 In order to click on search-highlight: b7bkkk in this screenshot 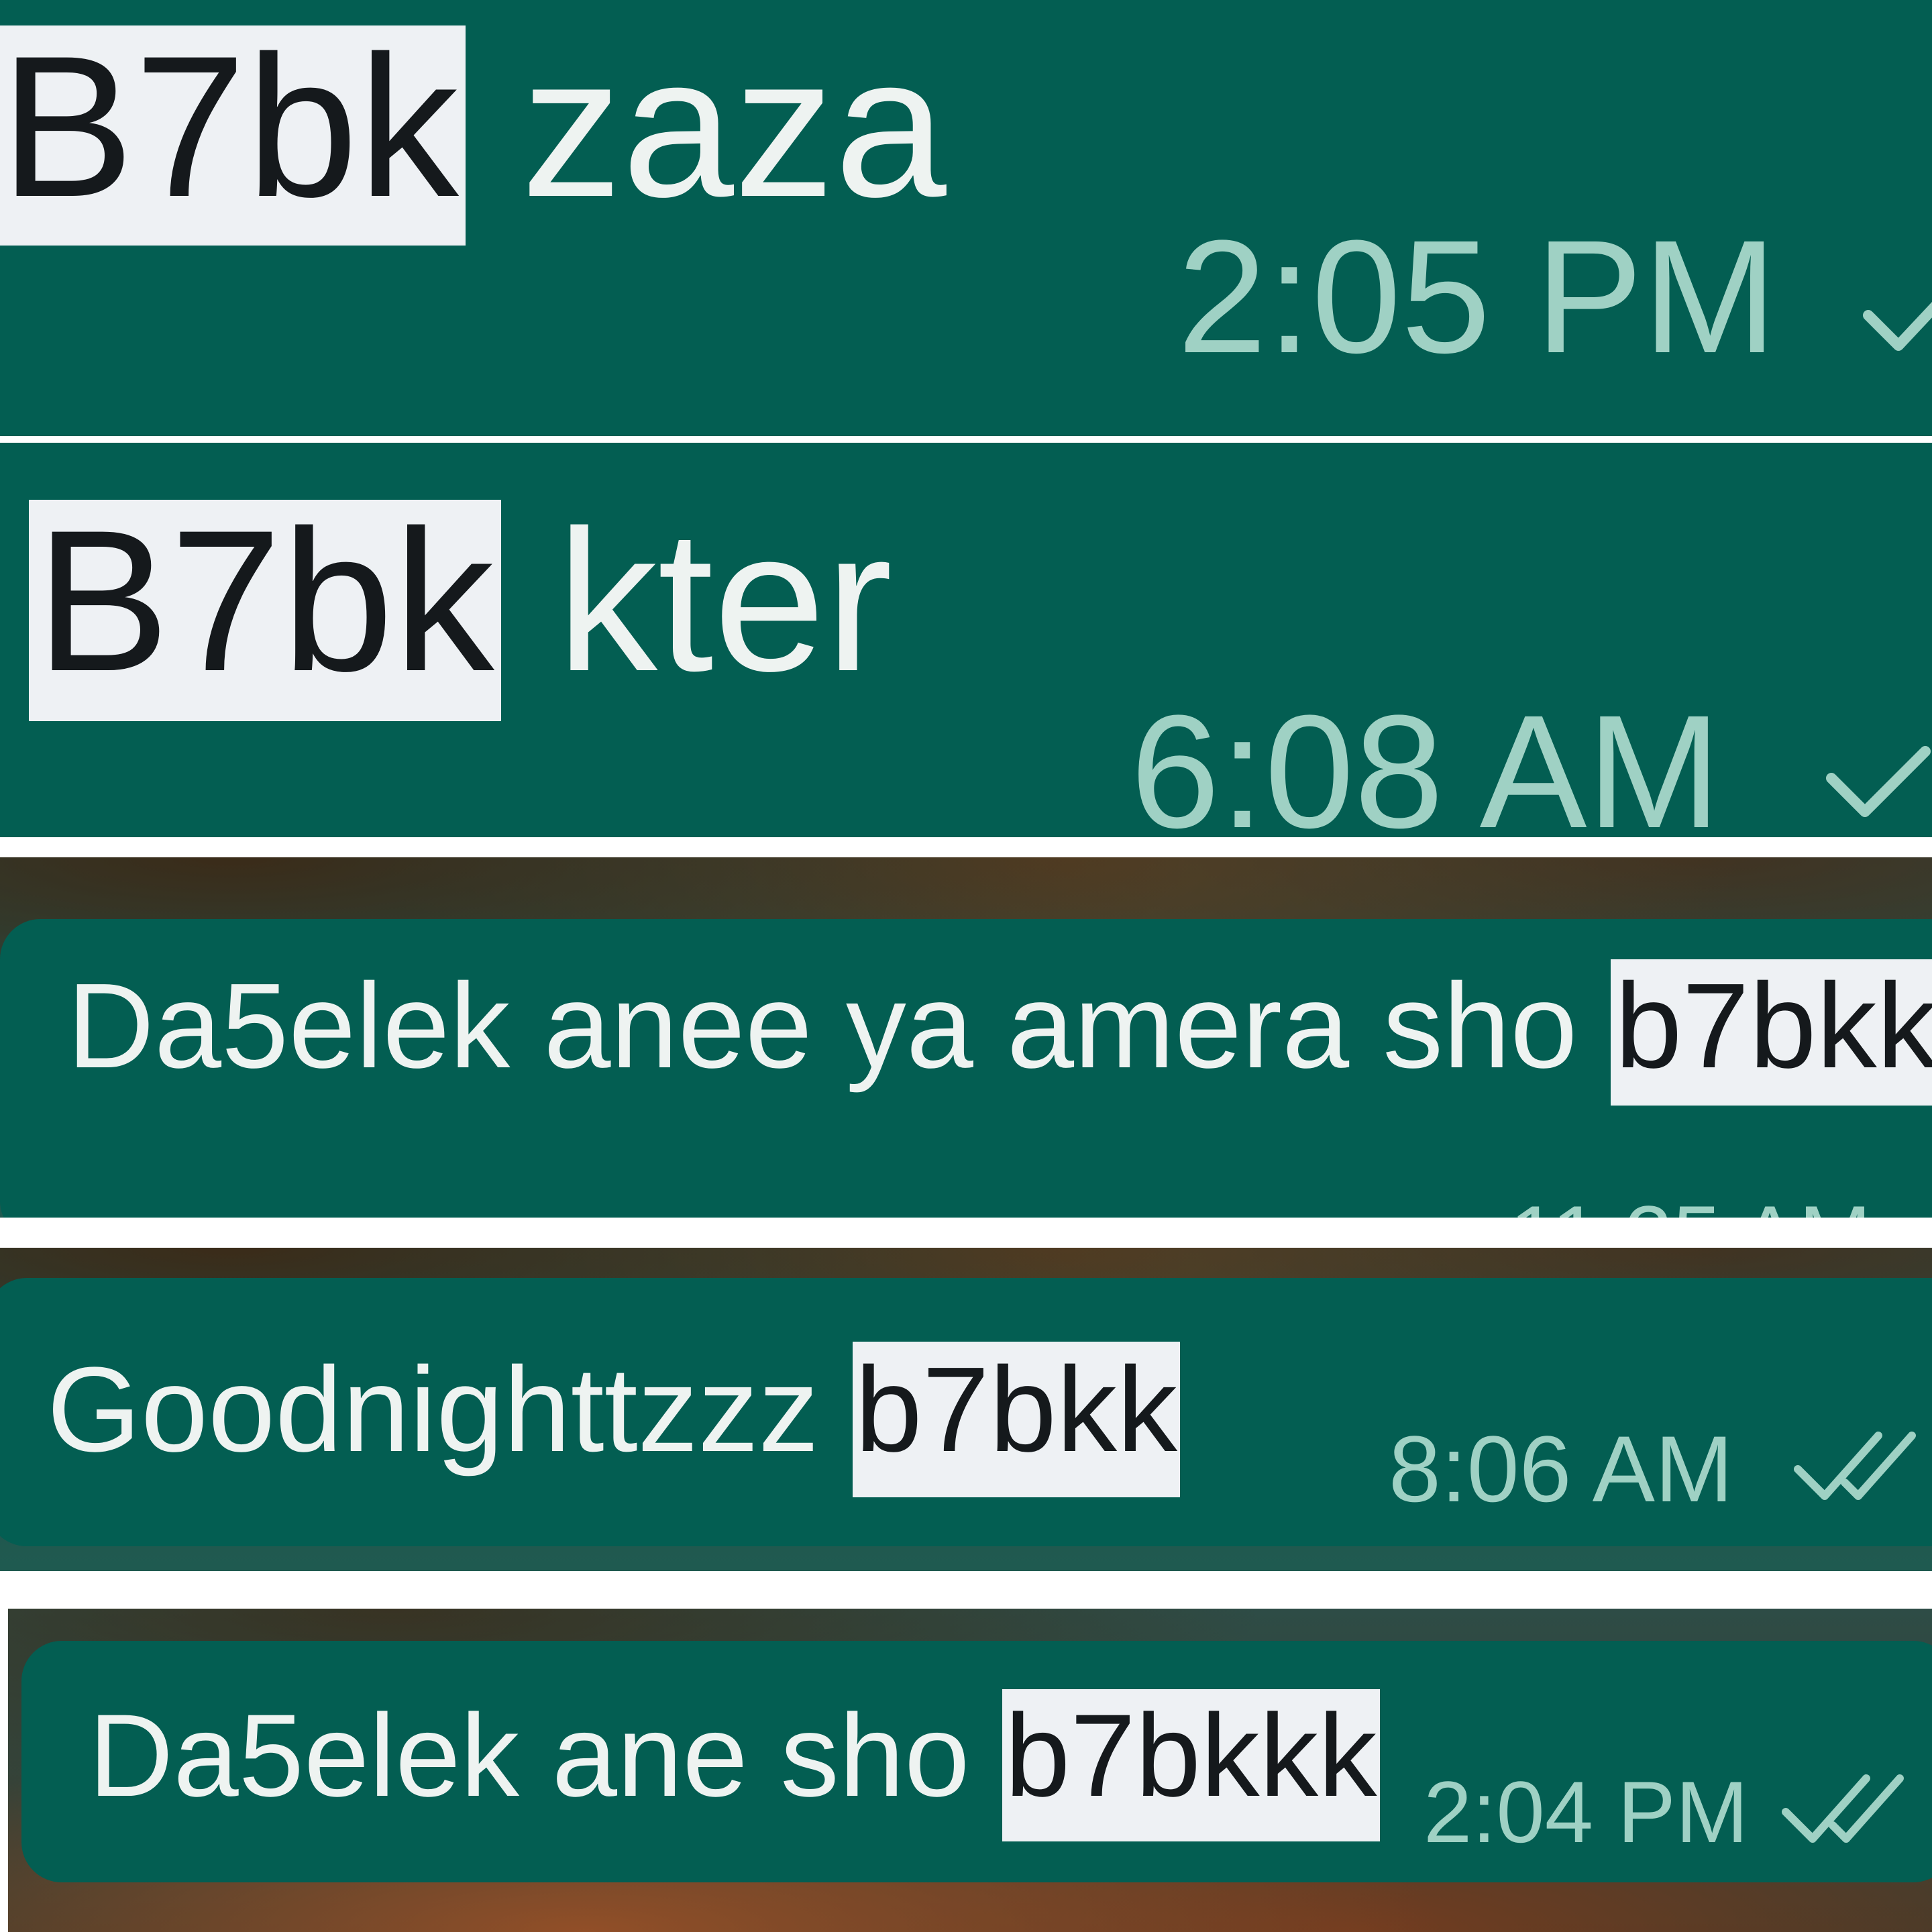, I will do `click(1191, 1765)`.